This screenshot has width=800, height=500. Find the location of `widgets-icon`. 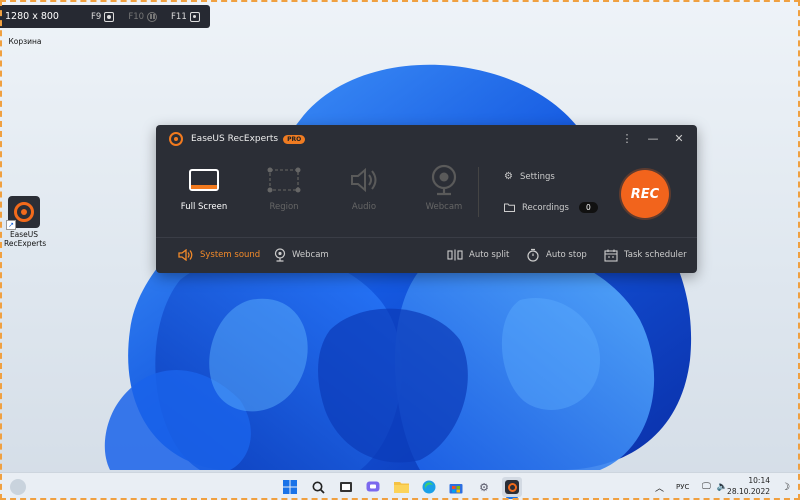

widgets-icon is located at coordinates (18, 487).